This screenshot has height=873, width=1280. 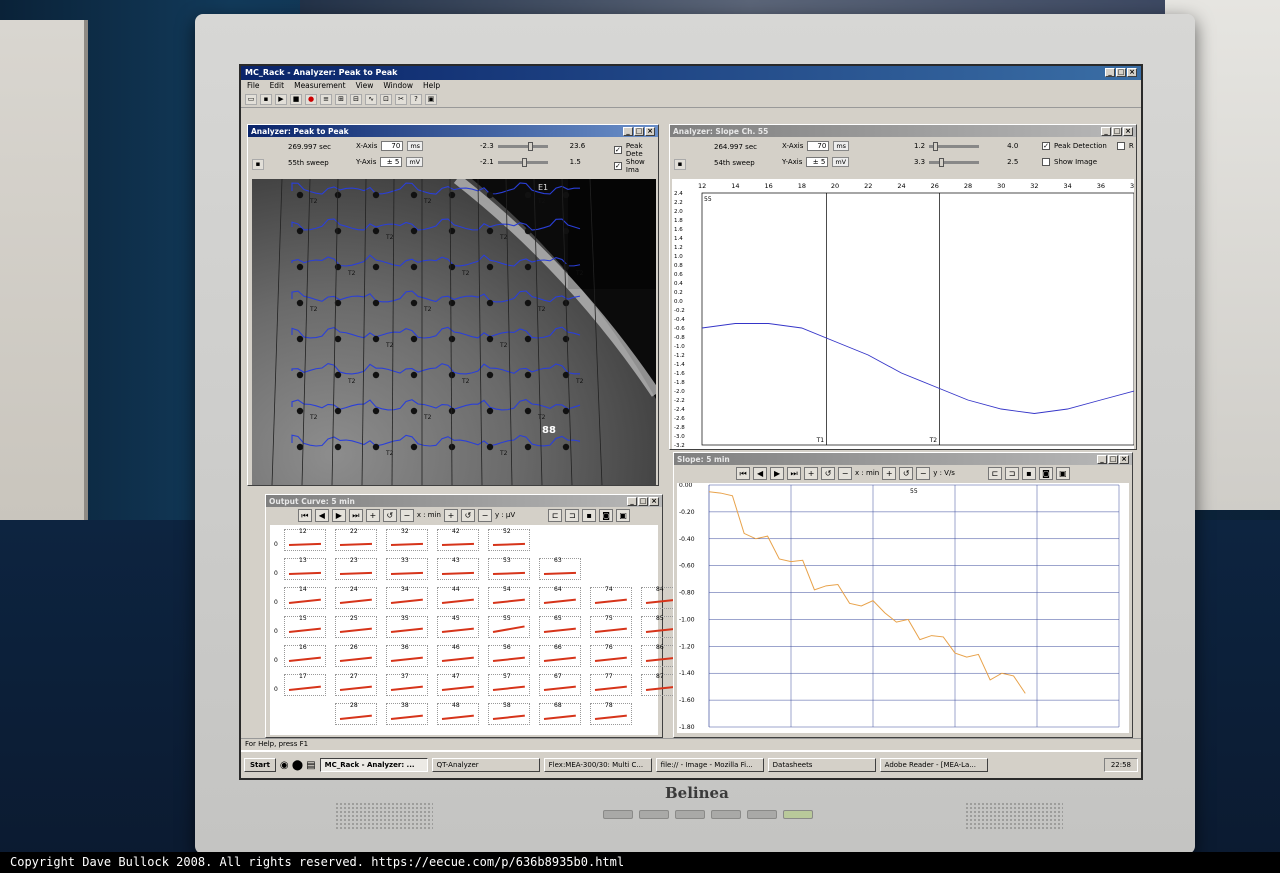 What do you see at coordinates (356, 539) in the screenshot?
I see `output-mini-plot: 22` at bounding box center [356, 539].